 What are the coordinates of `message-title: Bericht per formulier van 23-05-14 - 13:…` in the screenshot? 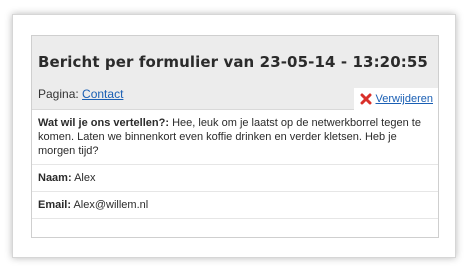 It's located at (233, 62).